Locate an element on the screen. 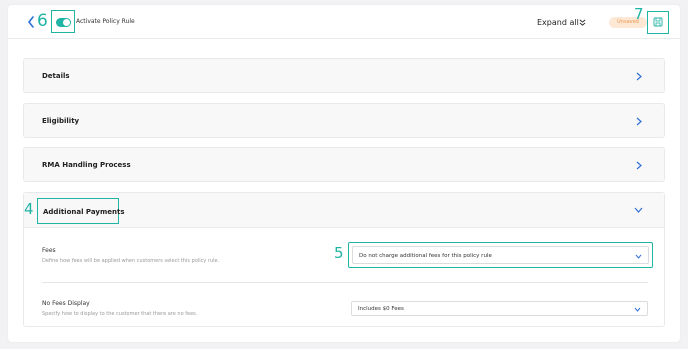  divider is located at coordinates (345, 282).